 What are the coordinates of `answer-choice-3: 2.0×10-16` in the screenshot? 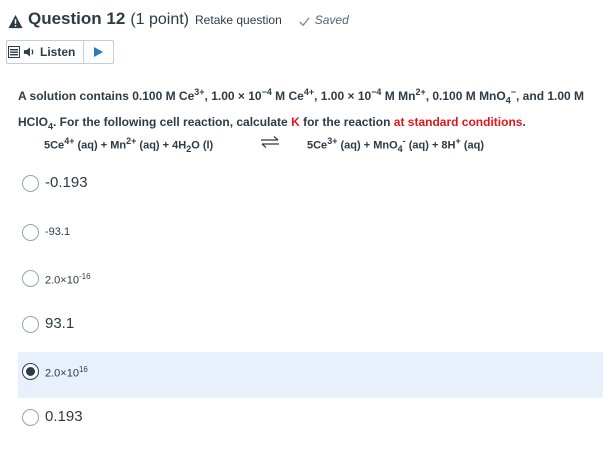 It's located at (310, 278).